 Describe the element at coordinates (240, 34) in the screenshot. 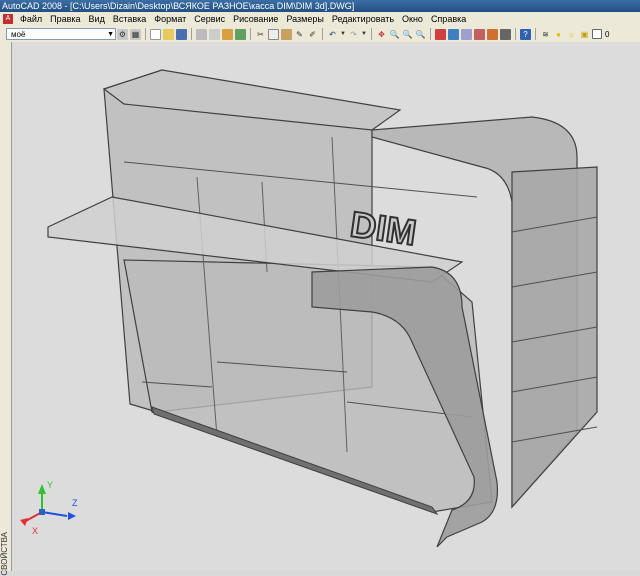

I see `3d-dwf-icon` at that location.